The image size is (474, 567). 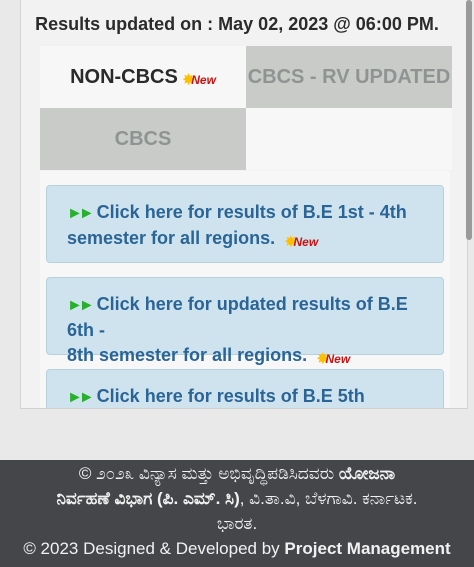 What do you see at coordinates (367, 548) in the screenshot?
I see `footer-pmc-link: Project Management` at bounding box center [367, 548].